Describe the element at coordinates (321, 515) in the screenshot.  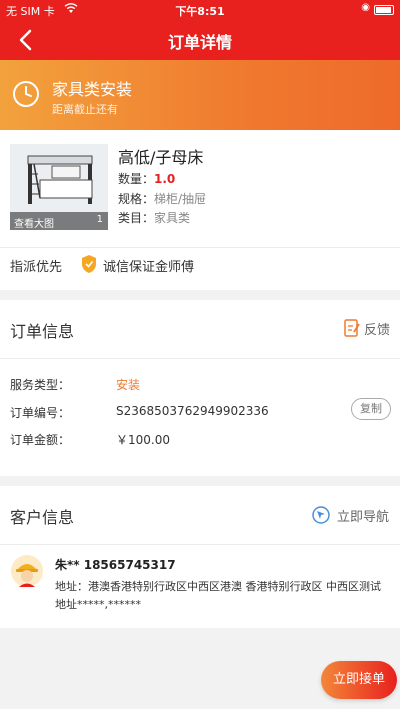
I see `navigation-icon` at that location.